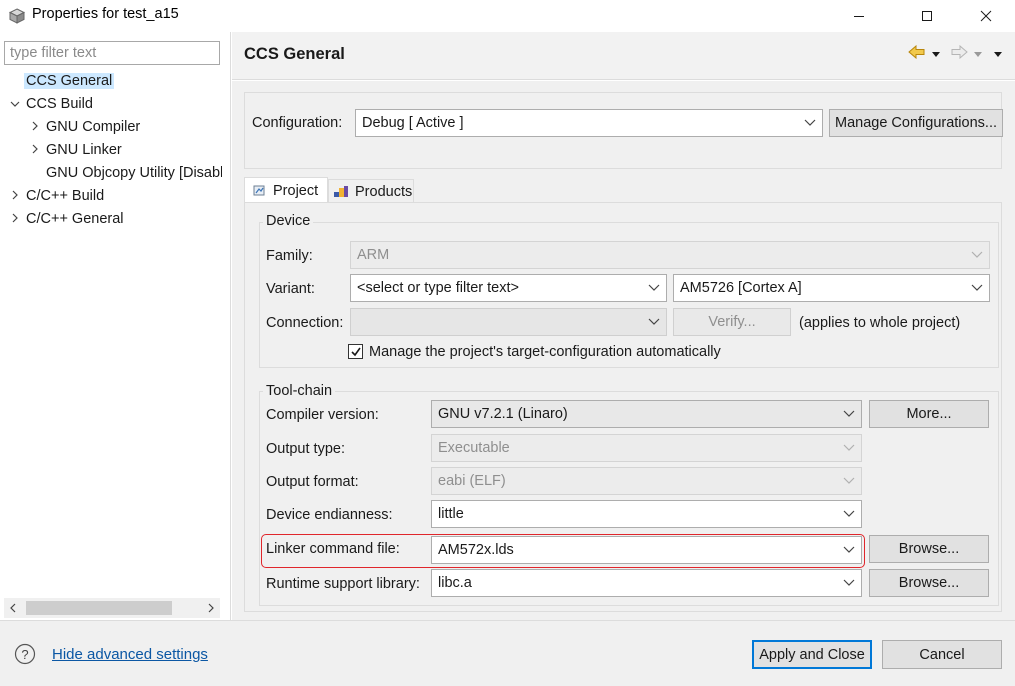 Image resolution: width=1015 pixels, height=686 pixels. Describe the element at coordinates (646, 583) in the screenshot. I see `runtime-support-library-select: libc.a` at that location.